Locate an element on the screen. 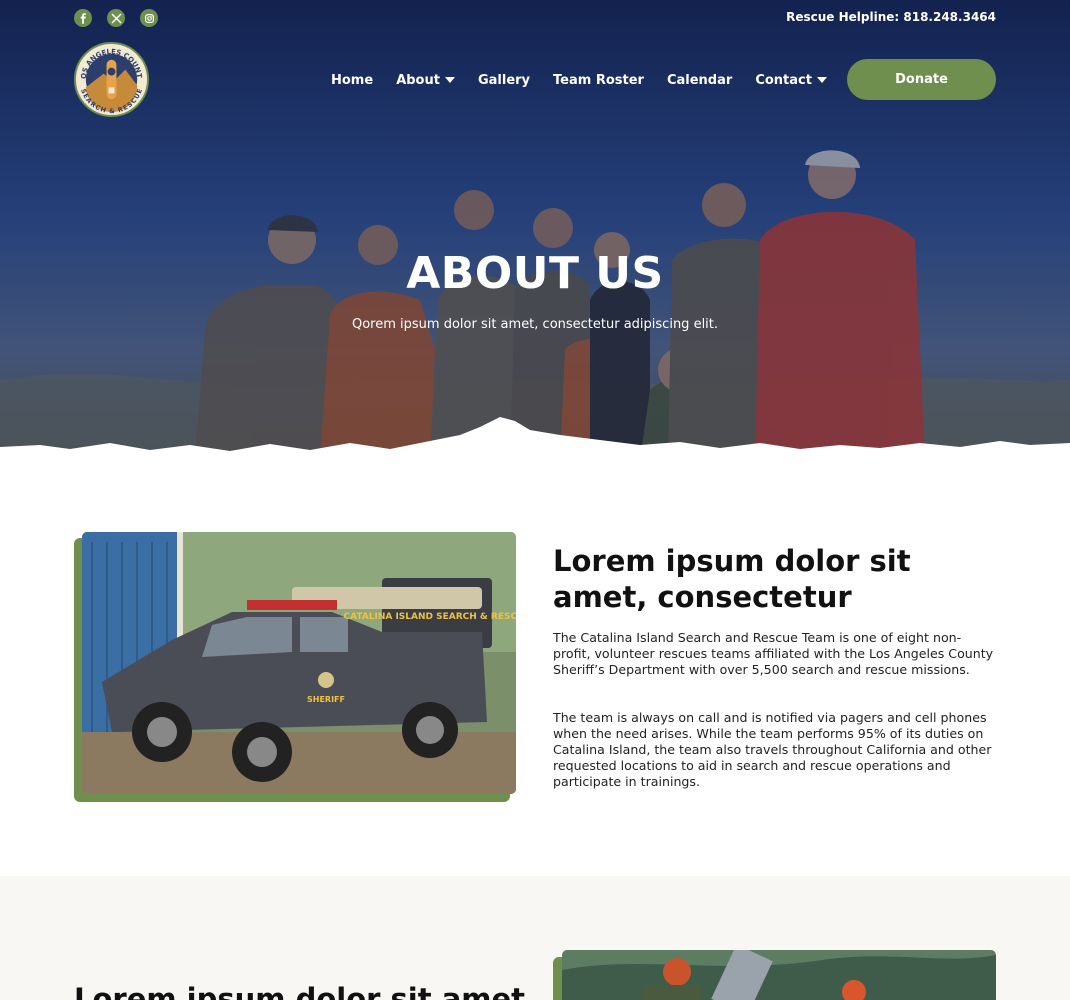 This screenshot has height=1000, width=1070. nav-calendar: Calendar is located at coordinates (699, 80).